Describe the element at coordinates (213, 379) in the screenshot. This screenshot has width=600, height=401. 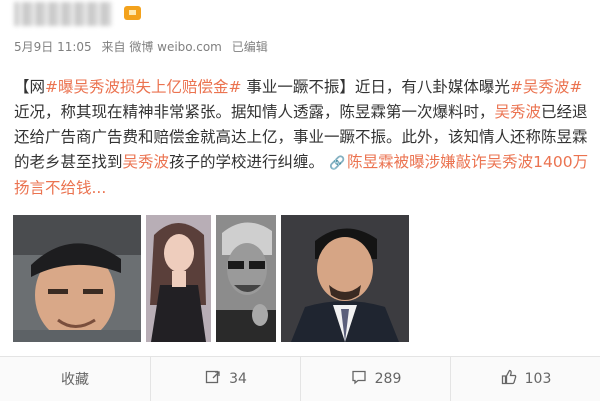
I see `repost-icon` at that location.